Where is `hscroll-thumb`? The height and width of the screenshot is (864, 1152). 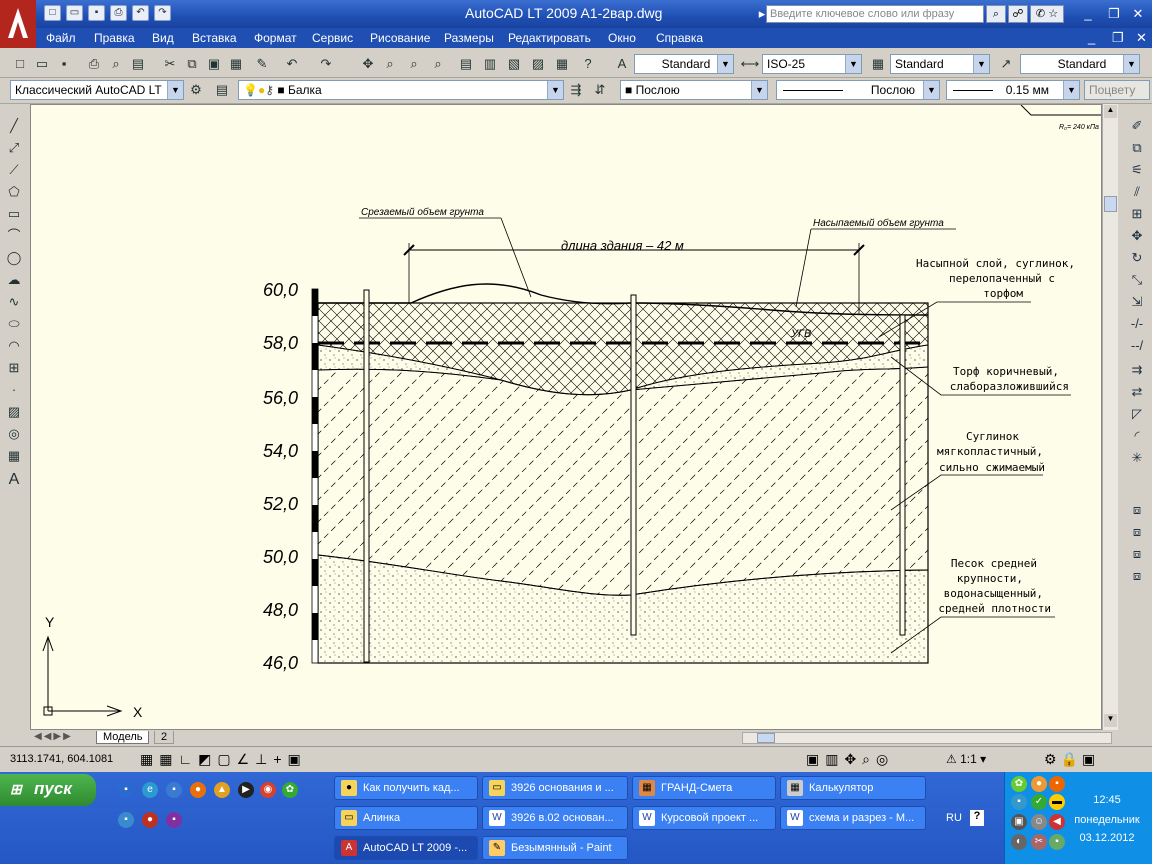 hscroll-thumb is located at coordinates (766, 738).